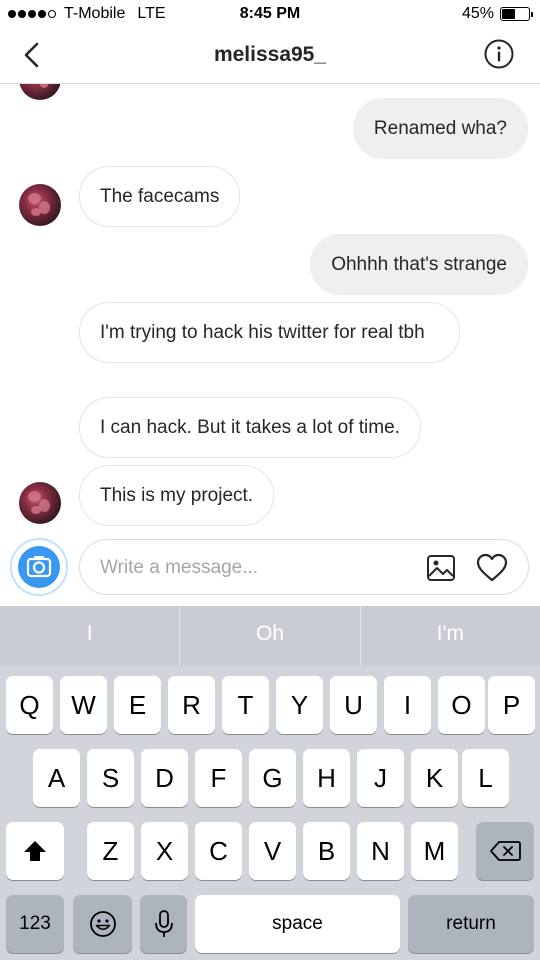 This screenshot has height=960, width=540. I want to click on predictive-text-bar: I Oh I'm, so click(270, 636).